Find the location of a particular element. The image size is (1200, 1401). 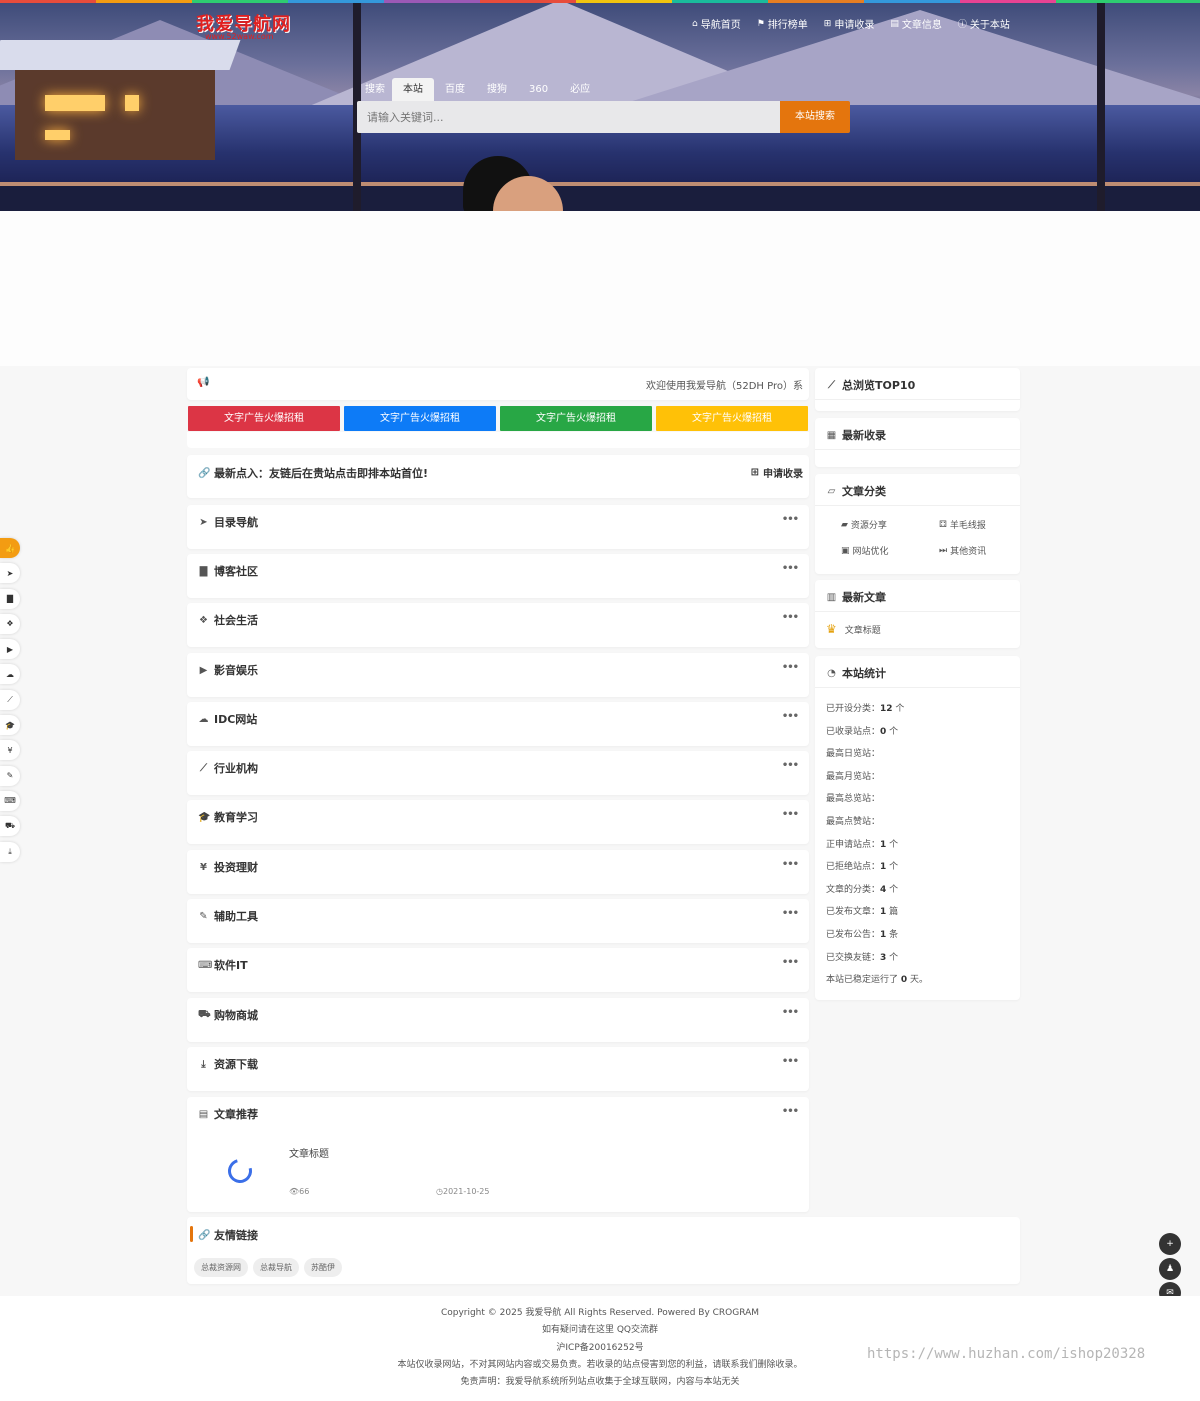

pie-chart-icon: ◔ is located at coordinates (831, 673).